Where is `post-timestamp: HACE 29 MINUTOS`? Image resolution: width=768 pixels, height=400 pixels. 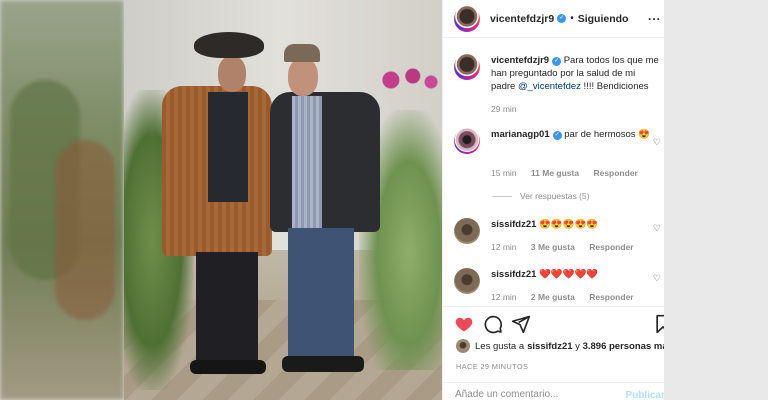
post-timestamp: HACE 29 MINUTOS is located at coordinates (492, 366).